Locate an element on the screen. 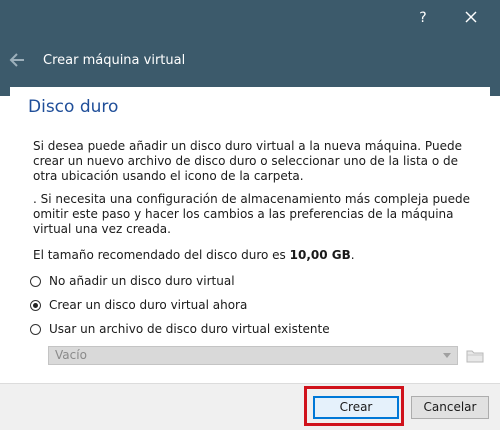 This screenshot has width=500, height=430. existing-disk-select: Vacío is located at coordinates (253, 355).